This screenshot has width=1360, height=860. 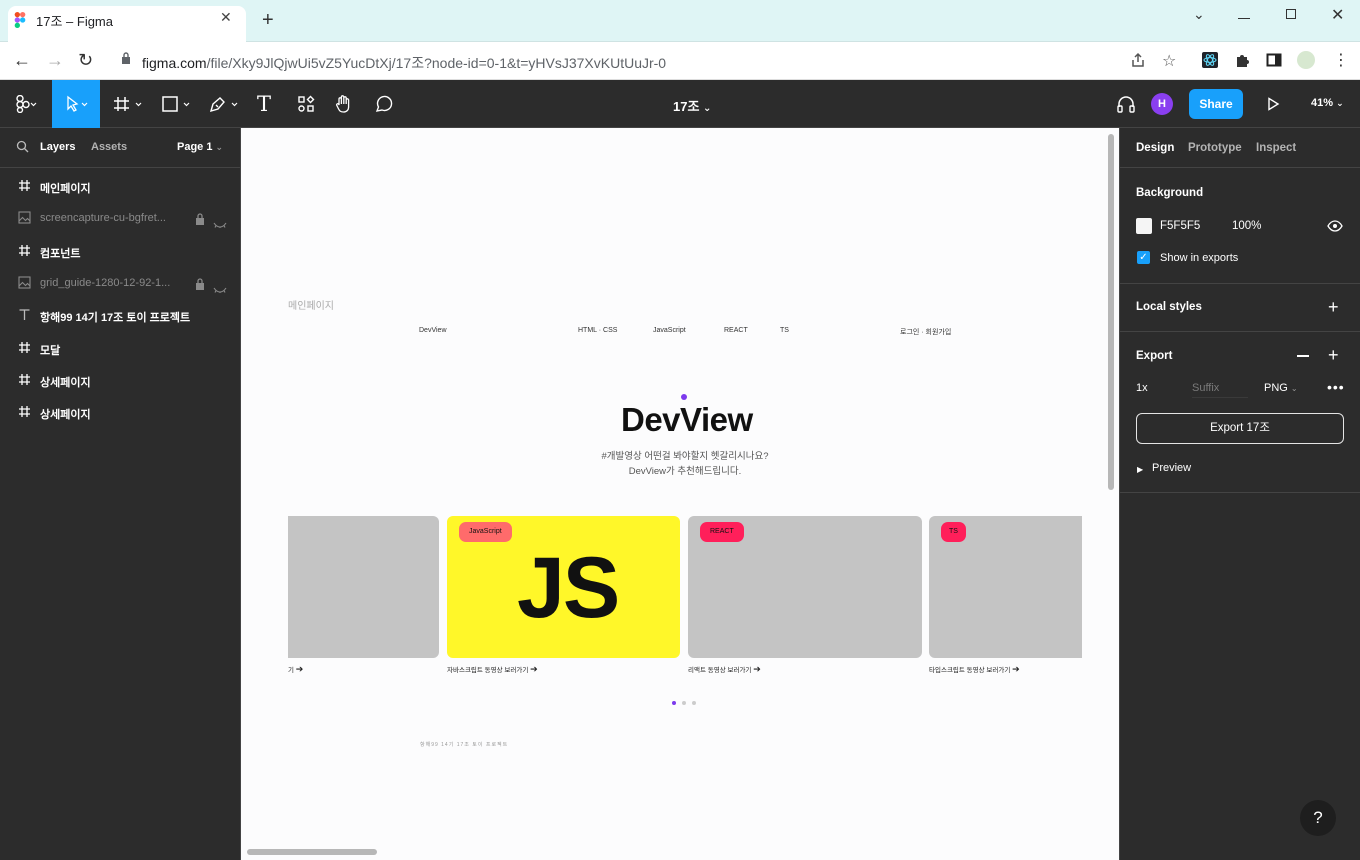 I want to click on side-panel-icon, so click(x=1274, y=60).